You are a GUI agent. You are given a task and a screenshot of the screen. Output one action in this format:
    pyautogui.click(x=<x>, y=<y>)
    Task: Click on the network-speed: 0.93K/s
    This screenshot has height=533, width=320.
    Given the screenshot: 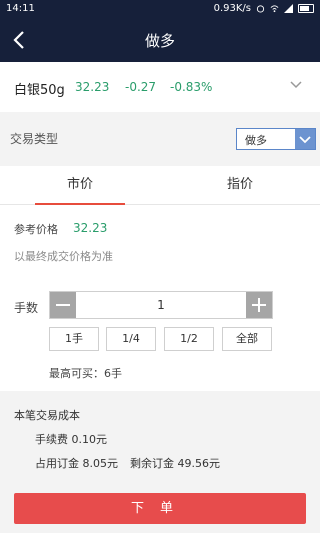 What is the action you would take?
    pyautogui.click(x=232, y=8)
    